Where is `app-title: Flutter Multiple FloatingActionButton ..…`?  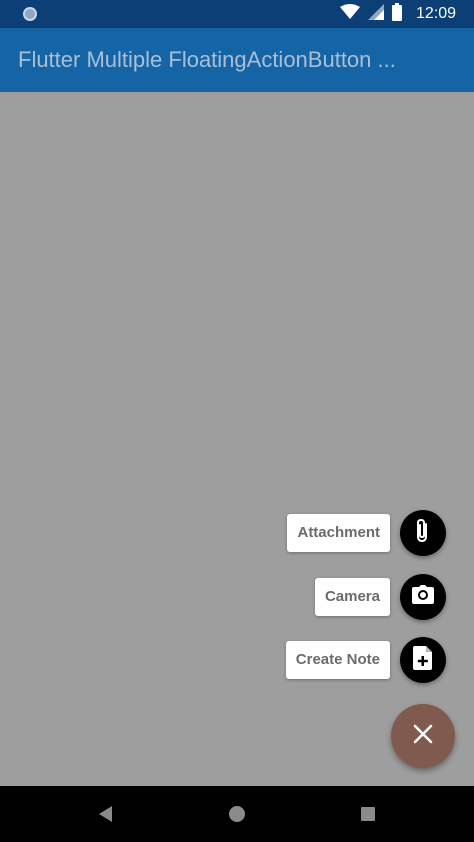 app-title: Flutter Multiple FloatingActionButton ..… is located at coordinates (207, 59).